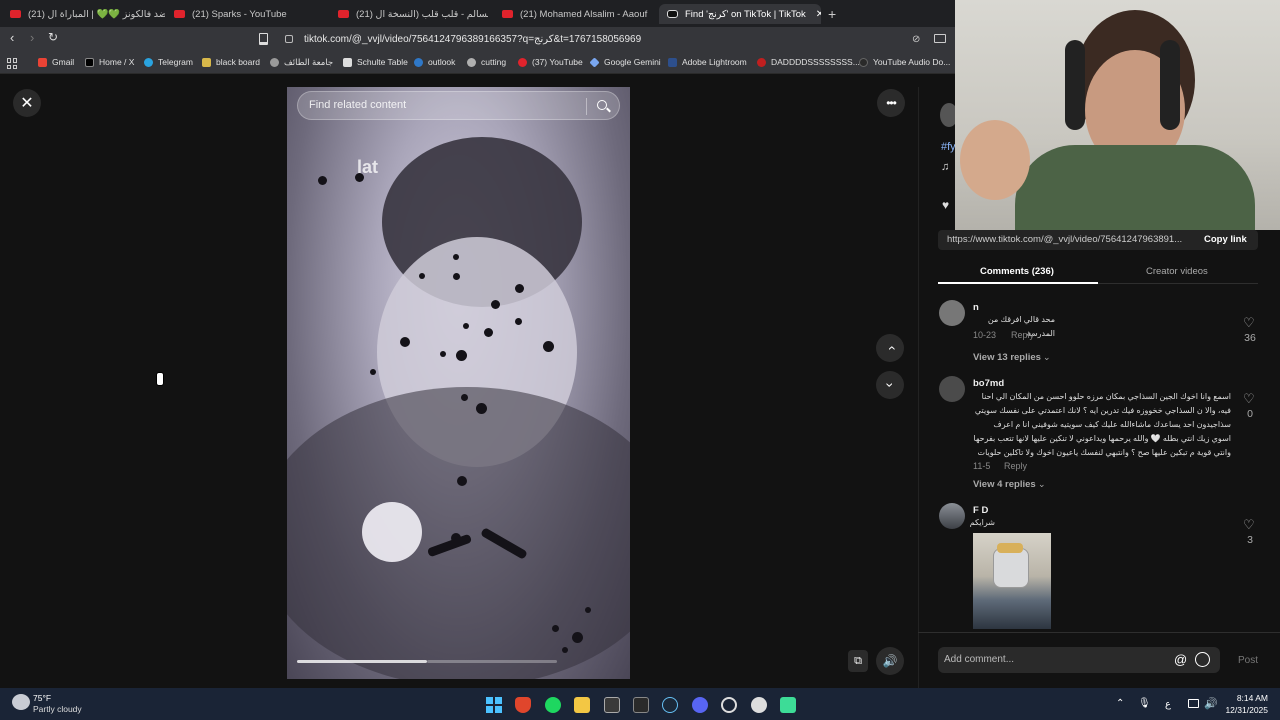 This screenshot has height=720, width=1280. What do you see at coordinates (985, 335) in the screenshot?
I see `comment-date: 10-23` at bounding box center [985, 335].